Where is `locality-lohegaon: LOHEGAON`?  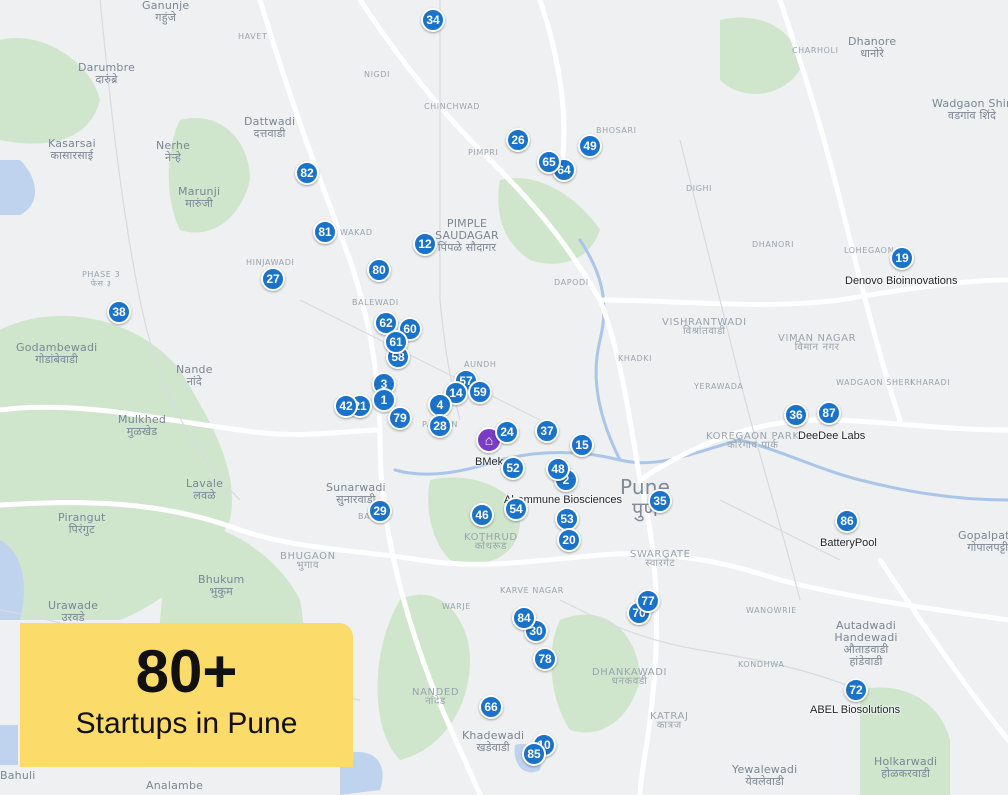 locality-lohegaon: LOHEGAON is located at coordinates (869, 250).